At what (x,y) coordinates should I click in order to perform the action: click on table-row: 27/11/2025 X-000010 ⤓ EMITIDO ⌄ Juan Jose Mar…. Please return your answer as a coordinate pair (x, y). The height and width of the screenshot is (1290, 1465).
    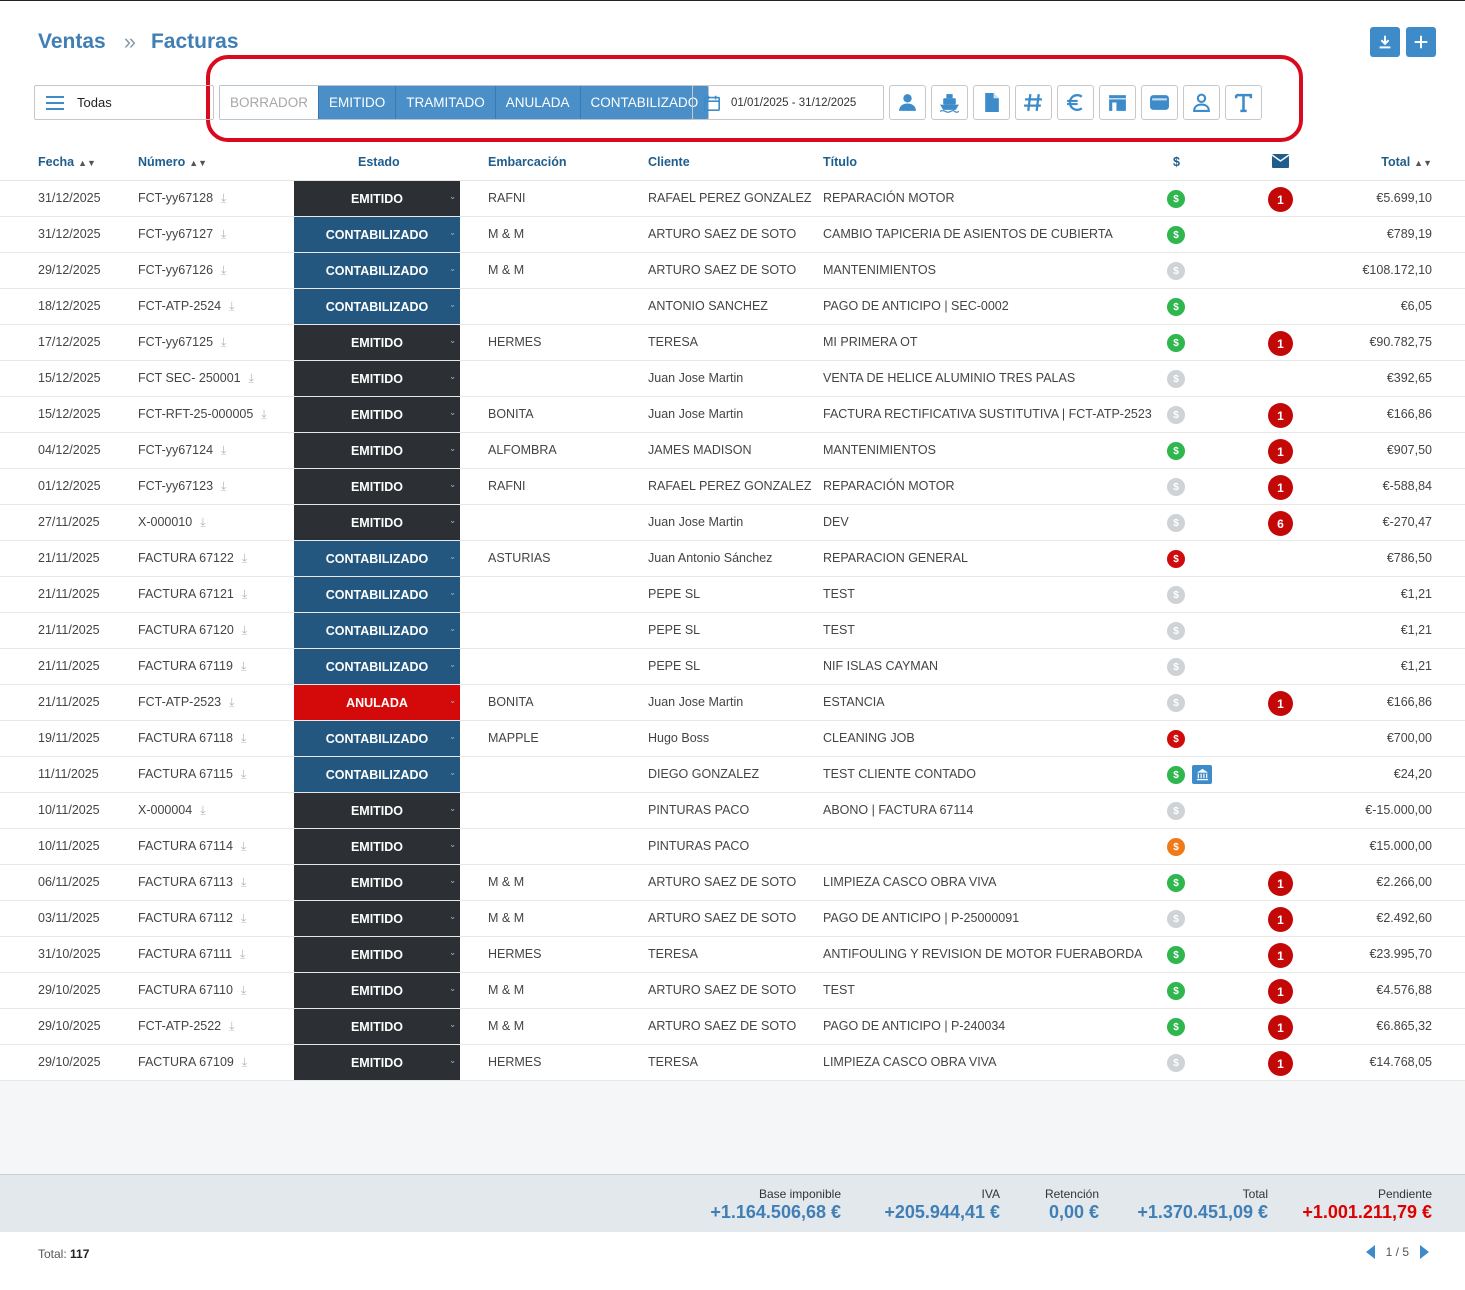
    Looking at the image, I should click on (732, 523).